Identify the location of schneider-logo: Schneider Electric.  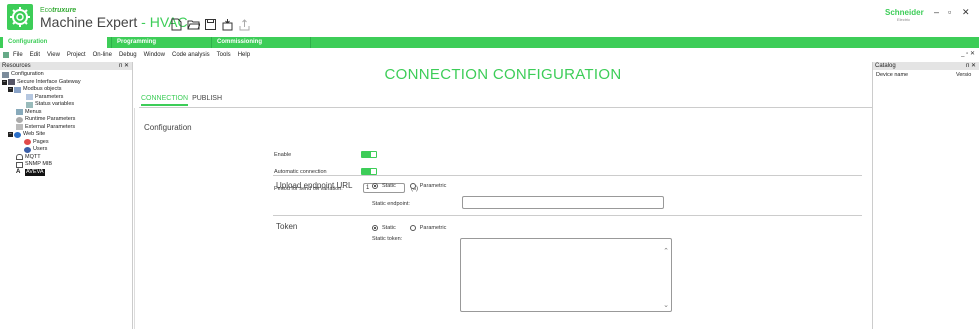
(904, 15).